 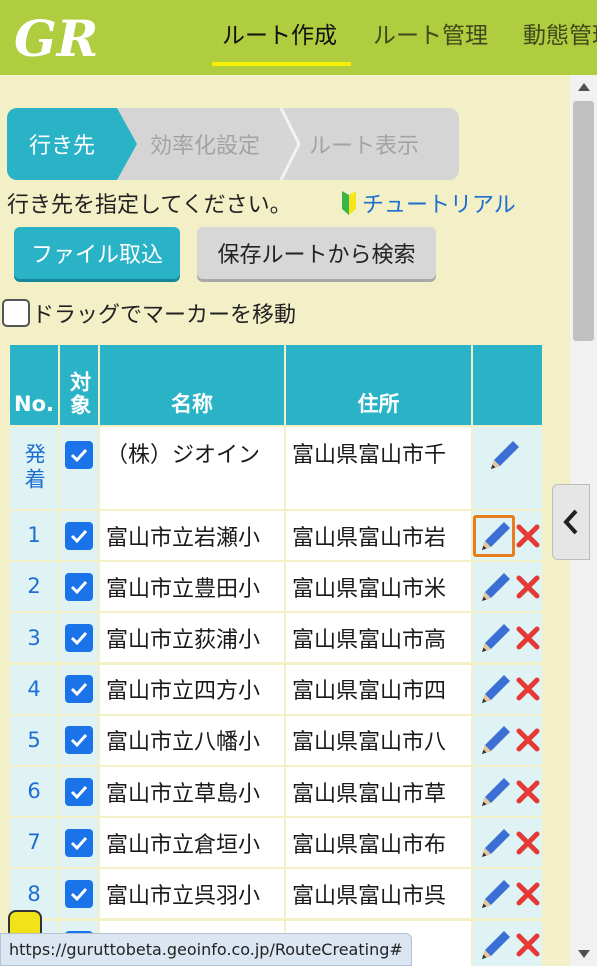 What do you see at coordinates (192, 740) in the screenshot?
I see `row-name: 富山市立八幡小` at bounding box center [192, 740].